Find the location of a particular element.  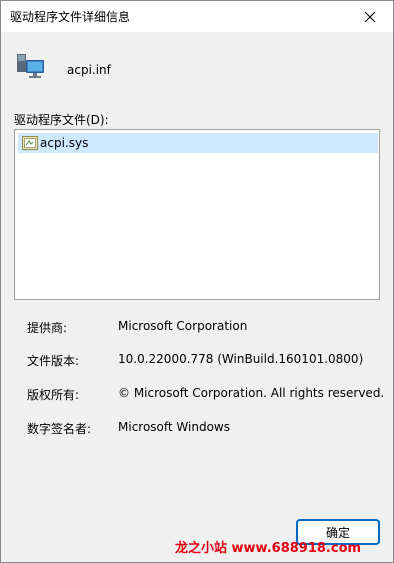

driver-inf-name: acpi.inf is located at coordinates (89, 70).